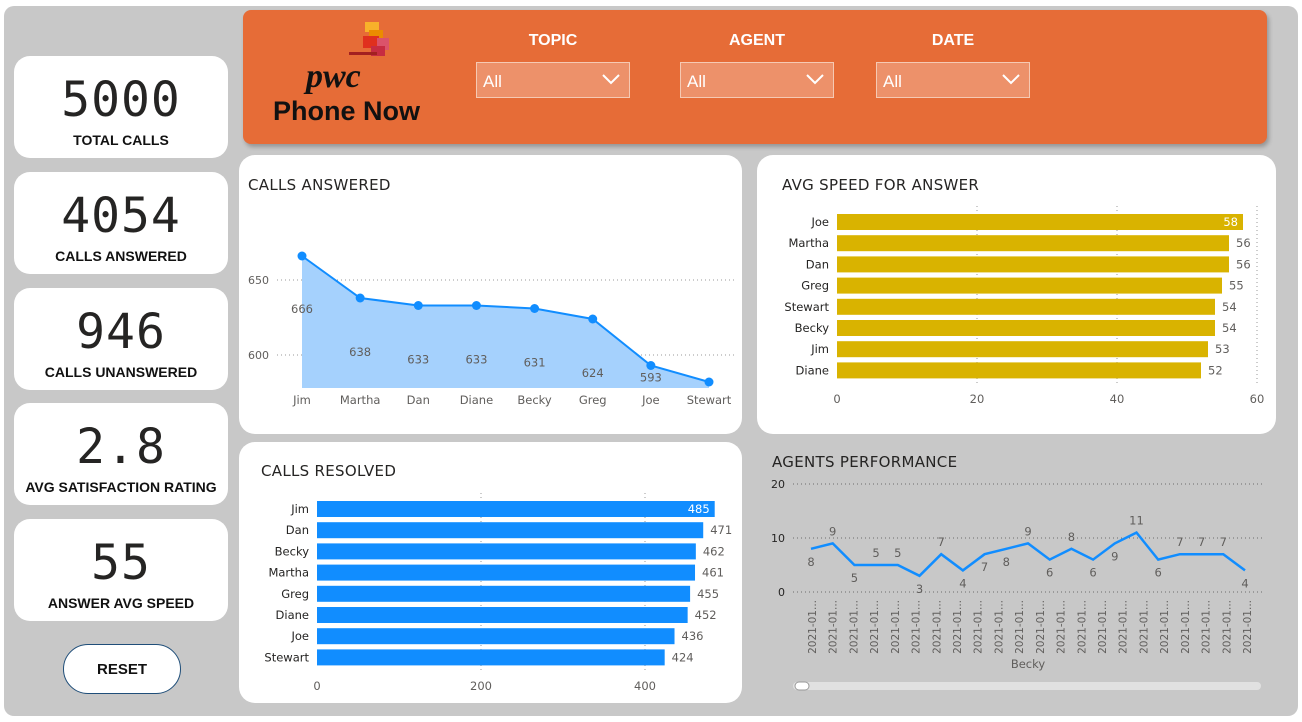 The height and width of the screenshot is (722, 1302). Describe the element at coordinates (593, 373) in the screenshot. I see `data-label: 624` at that location.